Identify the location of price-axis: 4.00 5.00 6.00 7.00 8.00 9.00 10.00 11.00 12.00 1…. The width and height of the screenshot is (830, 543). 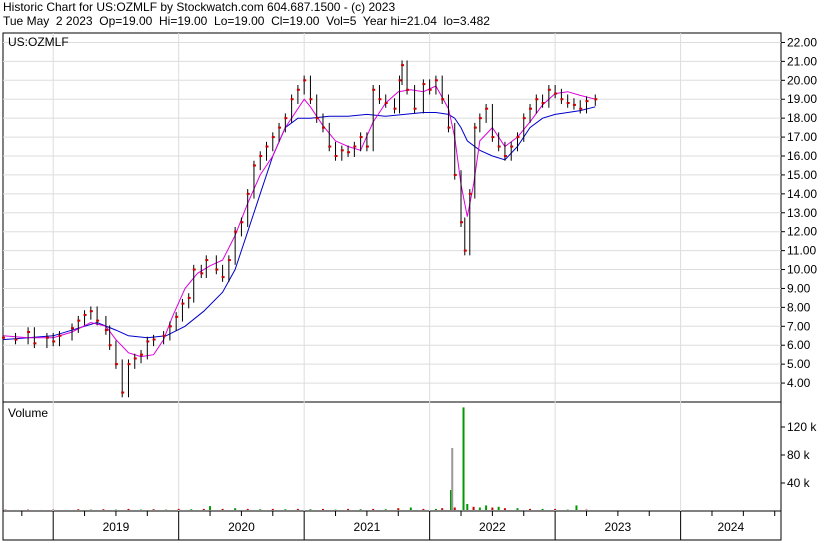
(799, 212).